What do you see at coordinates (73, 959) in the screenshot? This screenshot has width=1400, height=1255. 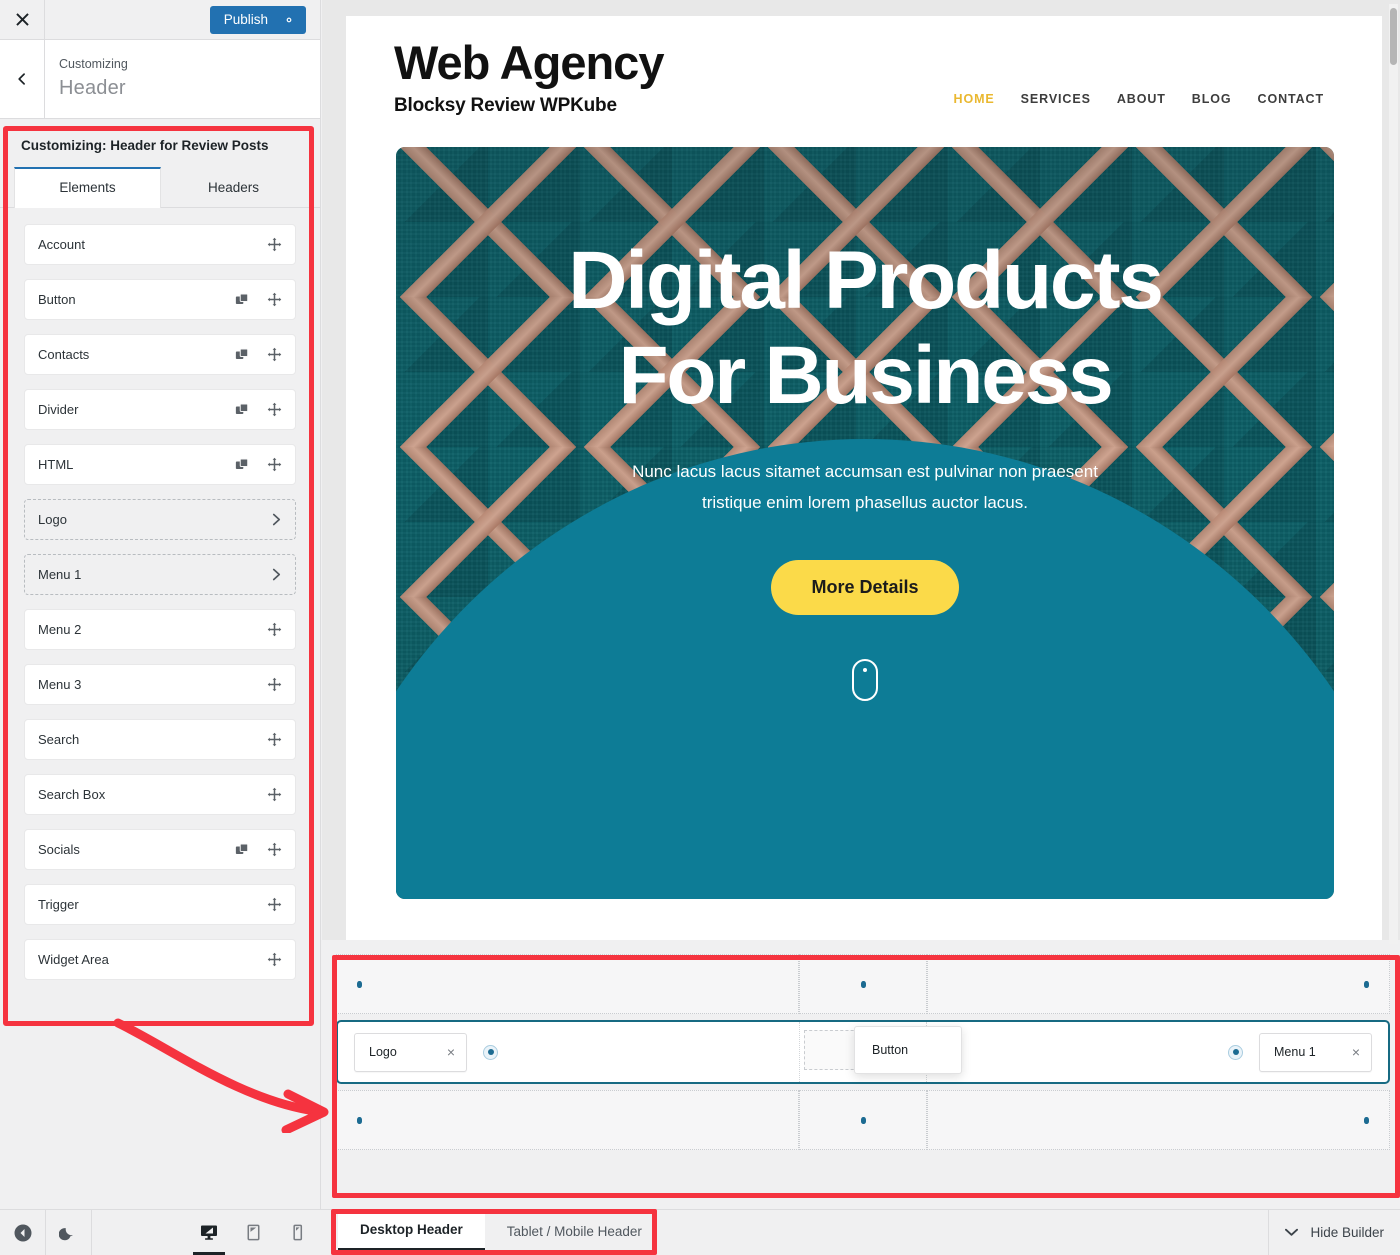 I see `element-row-label: Widget Area` at bounding box center [73, 959].